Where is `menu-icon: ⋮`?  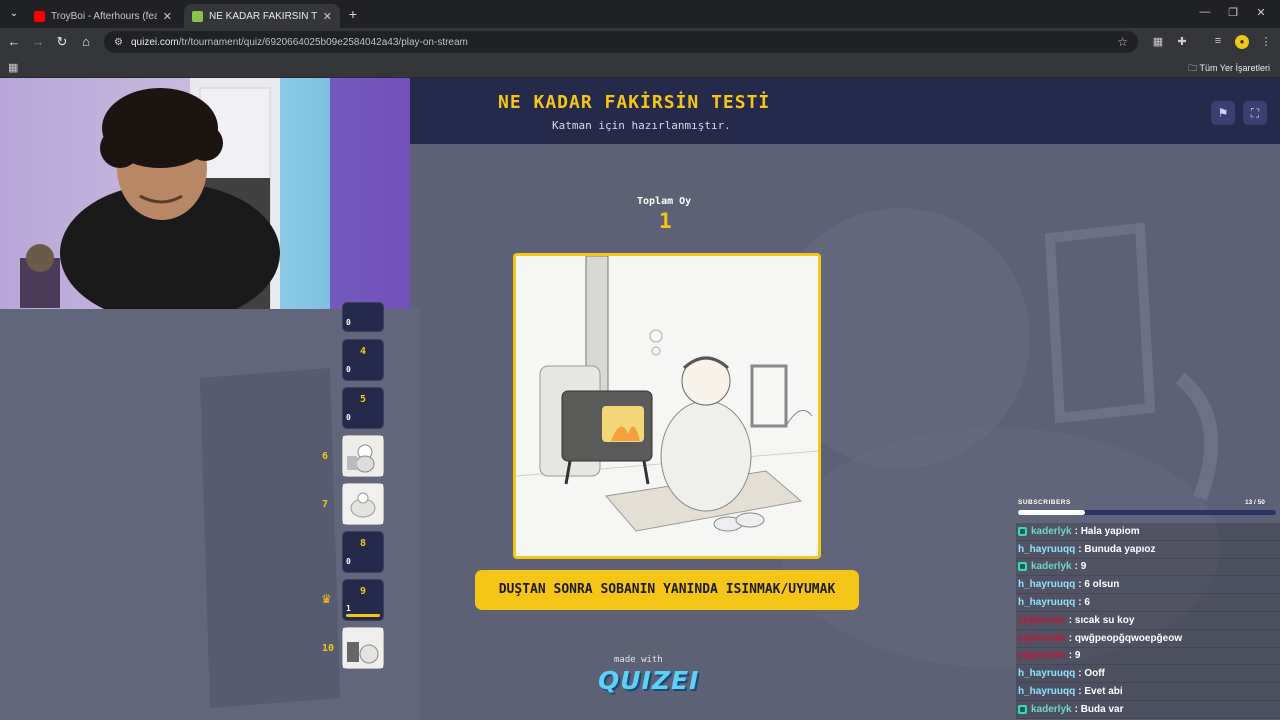
menu-icon: ⋮ is located at coordinates (1266, 42).